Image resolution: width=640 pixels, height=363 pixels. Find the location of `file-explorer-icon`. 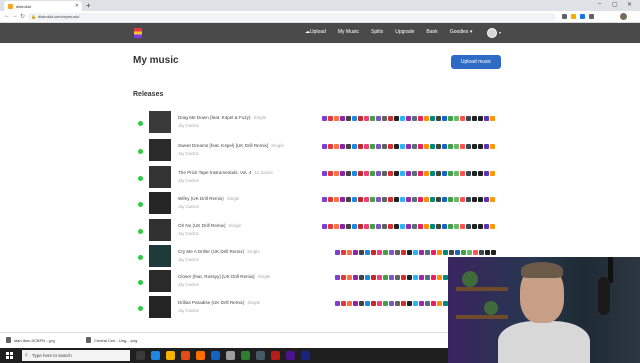

file-explorer-icon is located at coordinates (170, 355).